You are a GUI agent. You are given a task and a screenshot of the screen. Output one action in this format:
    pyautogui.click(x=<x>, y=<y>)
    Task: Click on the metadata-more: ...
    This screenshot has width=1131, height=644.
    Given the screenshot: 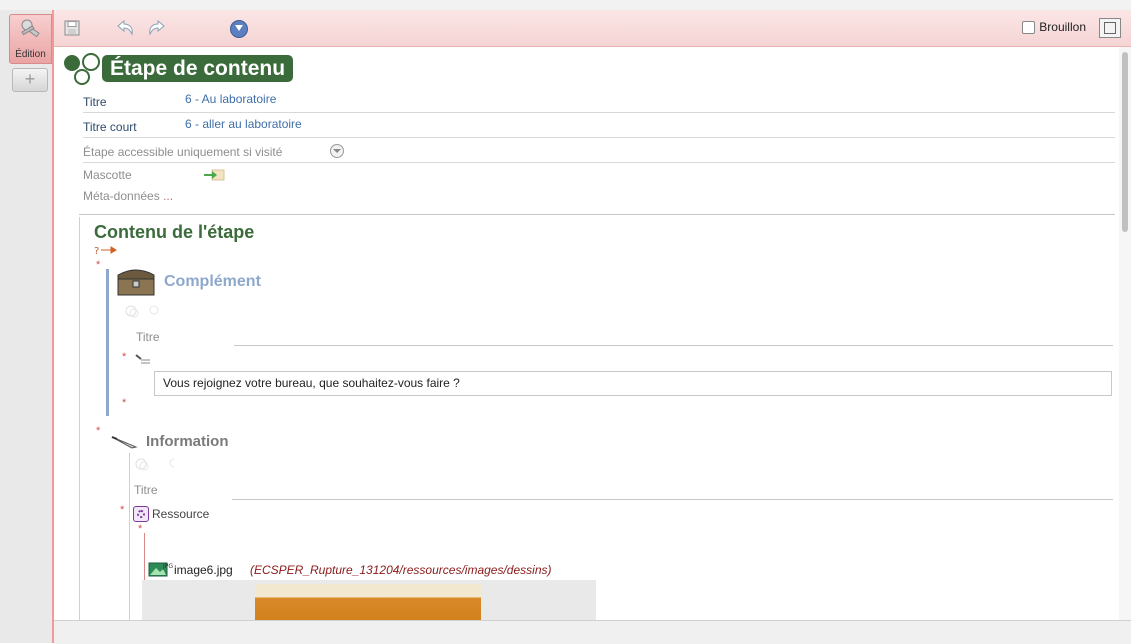 What is the action you would take?
    pyautogui.click(x=168, y=196)
    